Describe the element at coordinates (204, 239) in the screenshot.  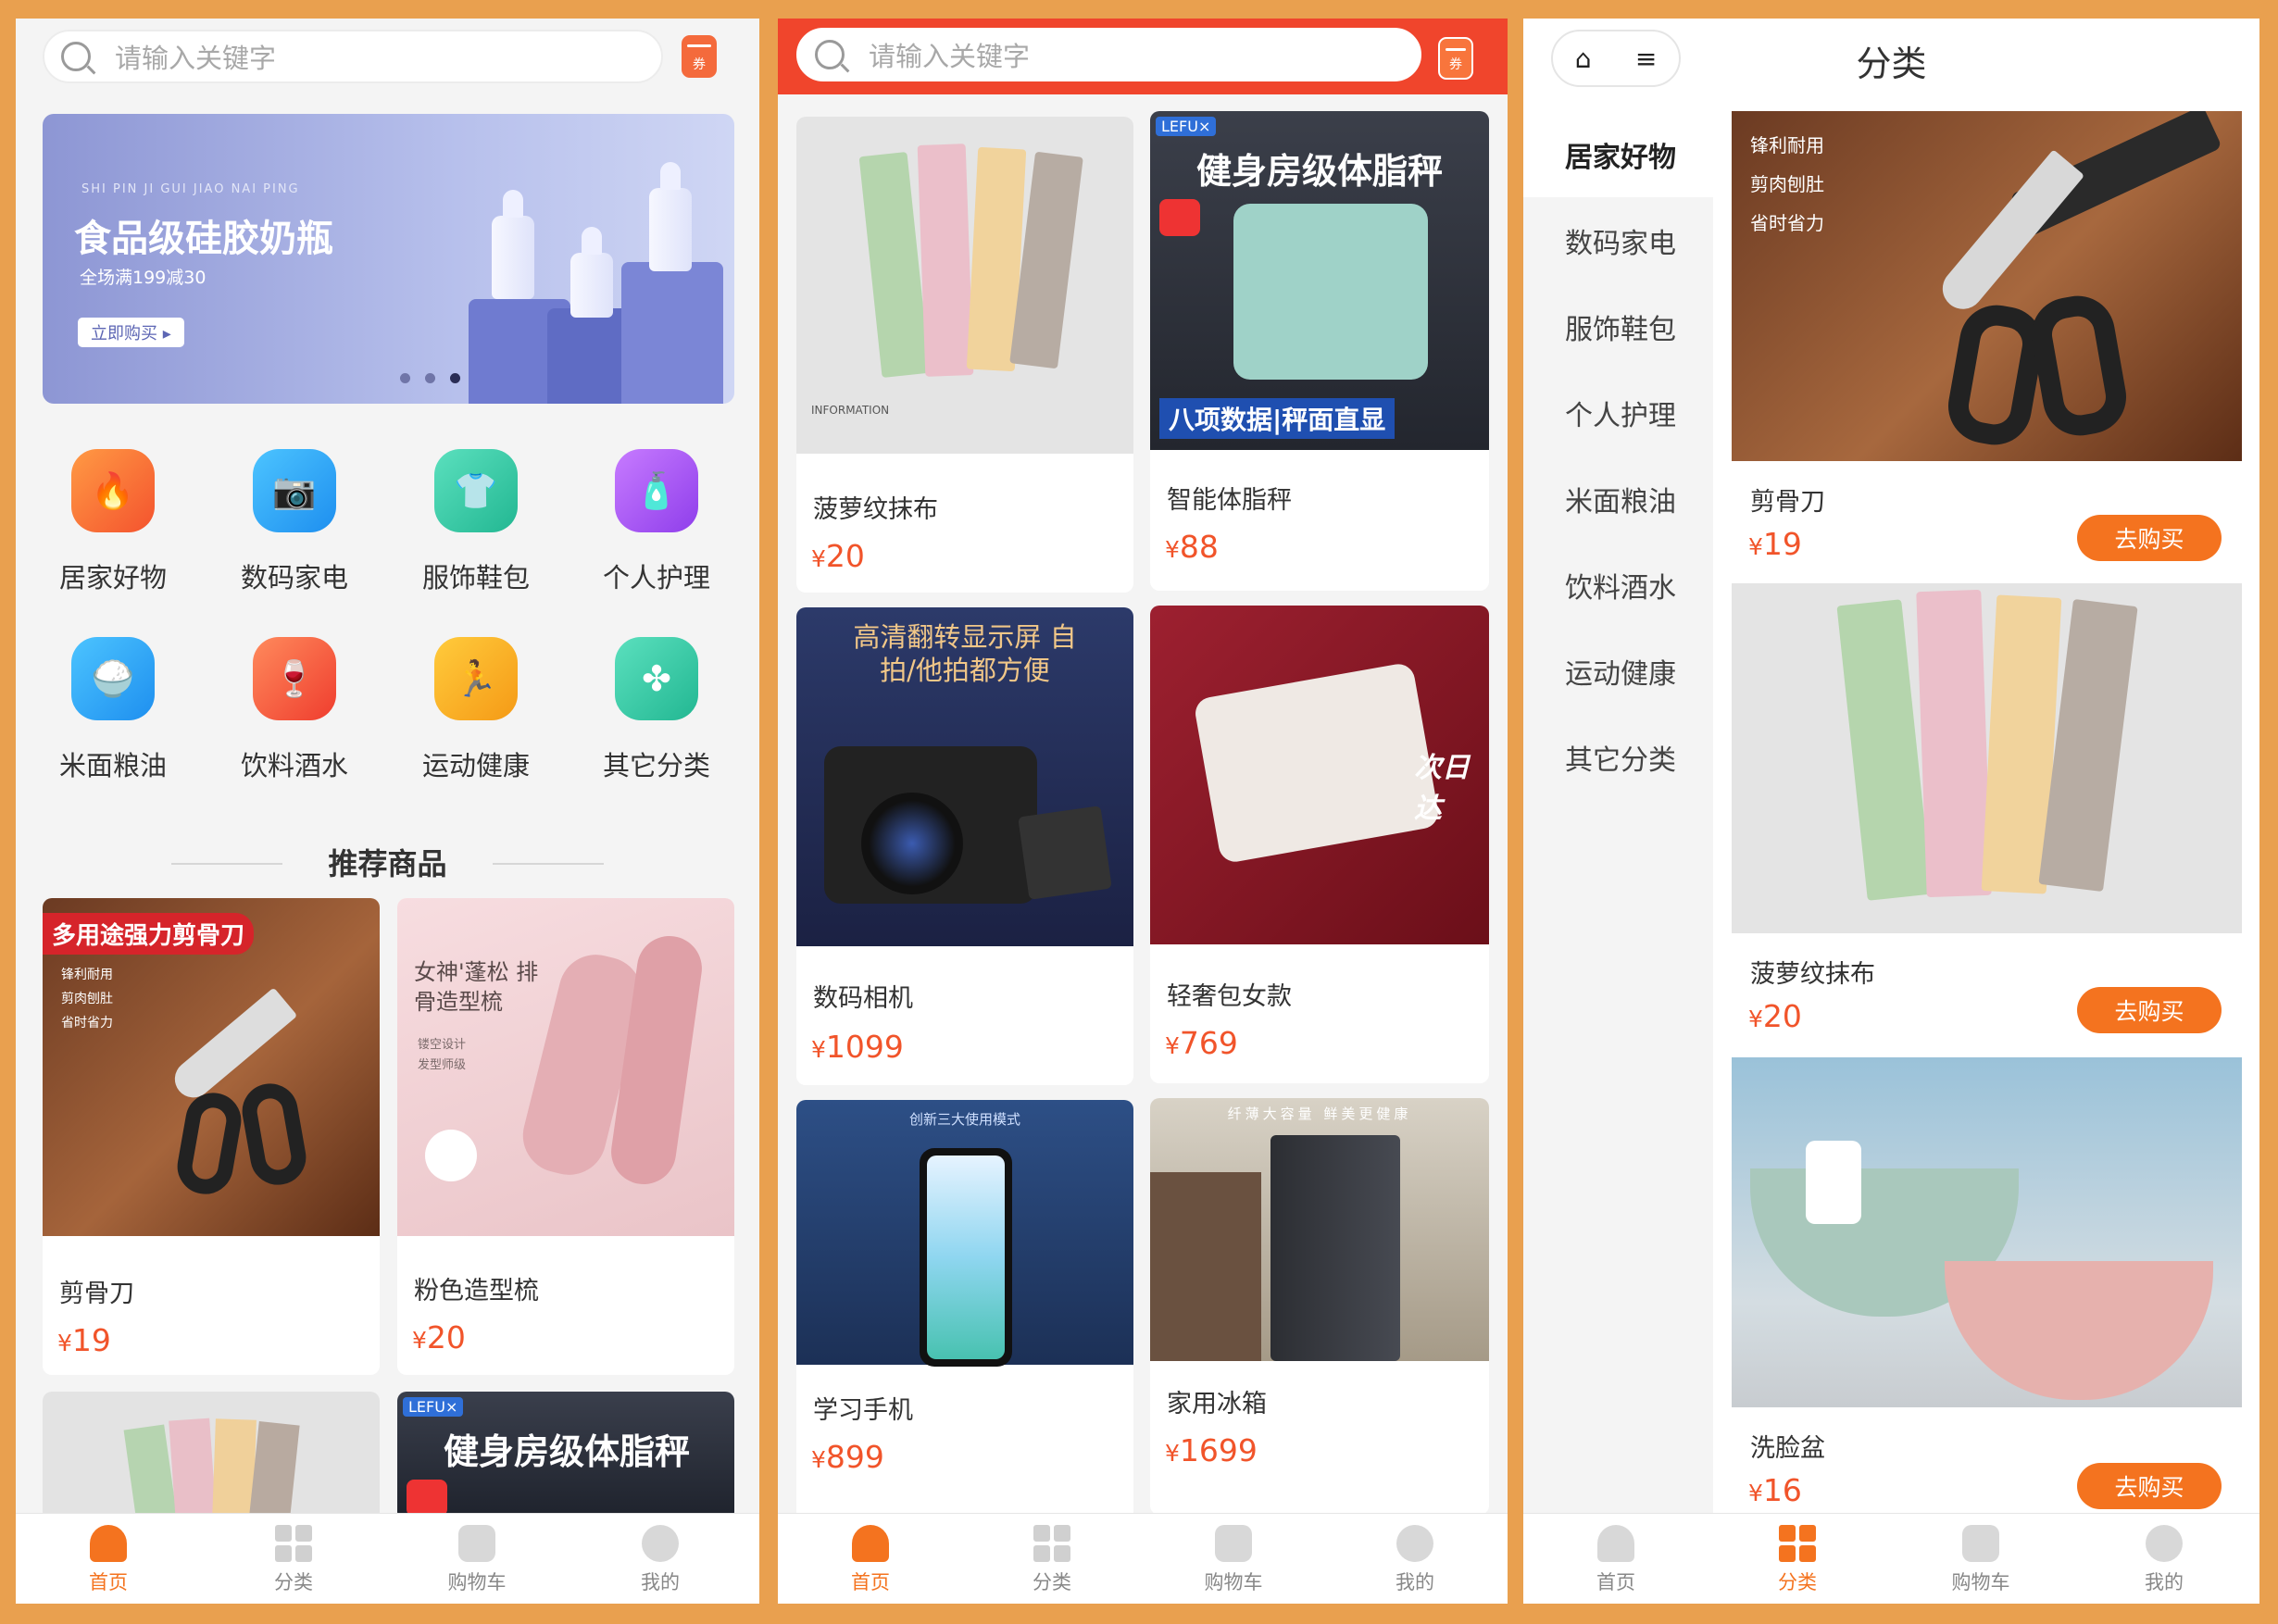
I see `banner-title: 食品级硅胶奶瓶` at that location.